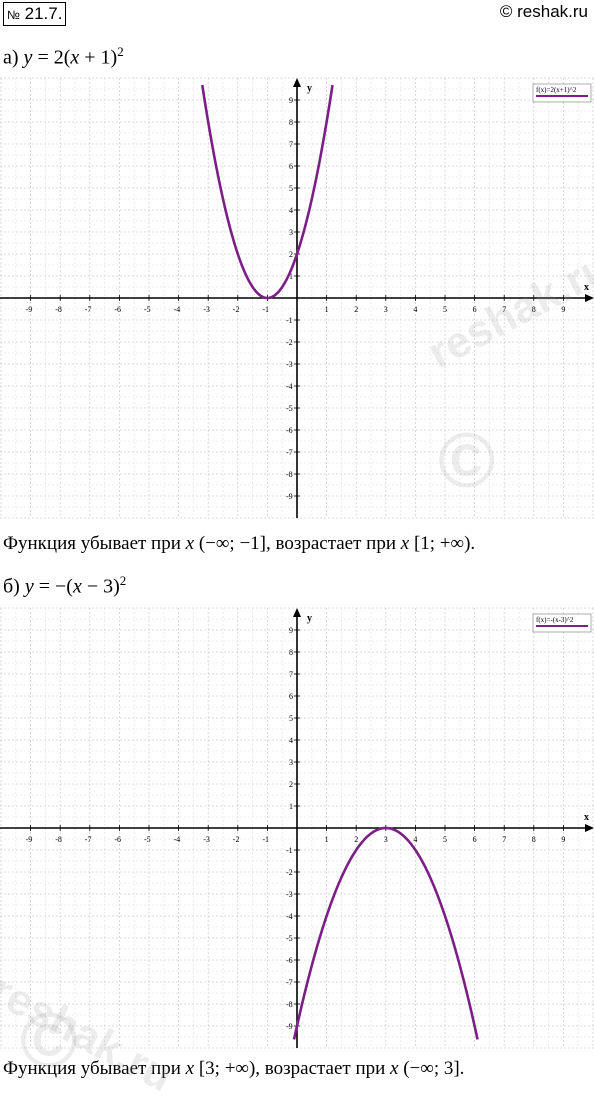  What do you see at coordinates (94, 543) in the screenshot?
I see `part-a-text1: Функция убывает при` at bounding box center [94, 543].